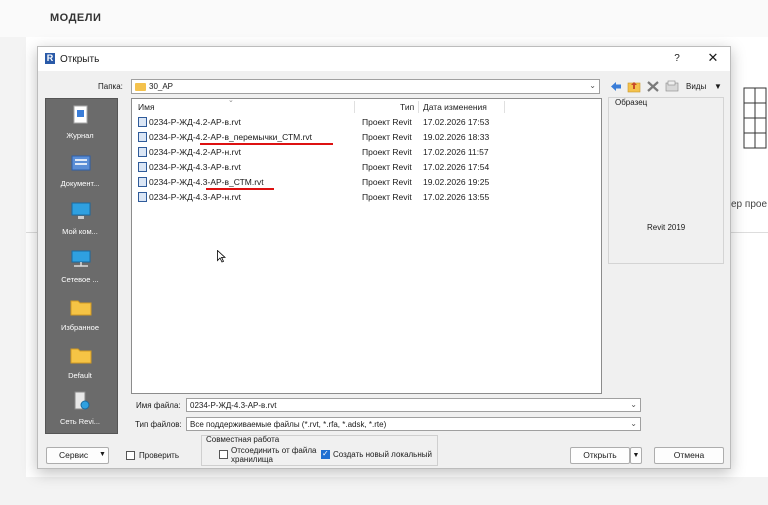 This screenshot has width=768, height=505. What do you see at coordinates (616, 86) in the screenshot?
I see `back-arrow-icon` at bounding box center [616, 86].